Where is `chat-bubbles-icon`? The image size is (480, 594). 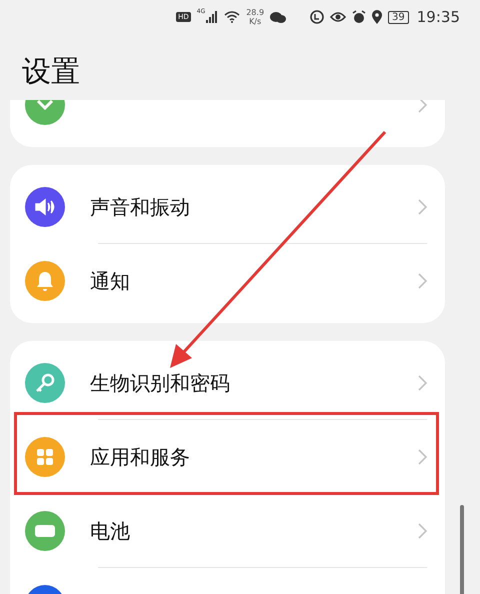 chat-bubbles-icon is located at coordinates (278, 17).